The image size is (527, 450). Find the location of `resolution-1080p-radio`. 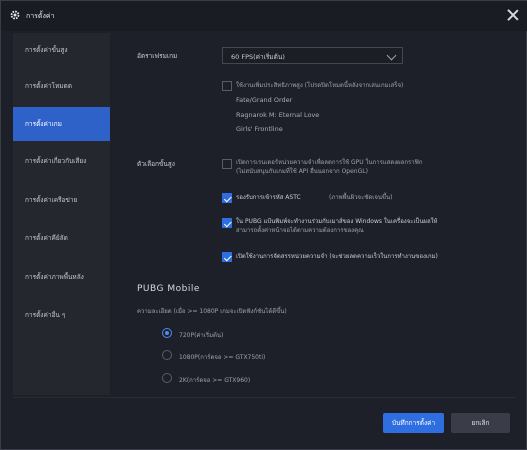

resolution-1080p-radio is located at coordinates (167, 355).